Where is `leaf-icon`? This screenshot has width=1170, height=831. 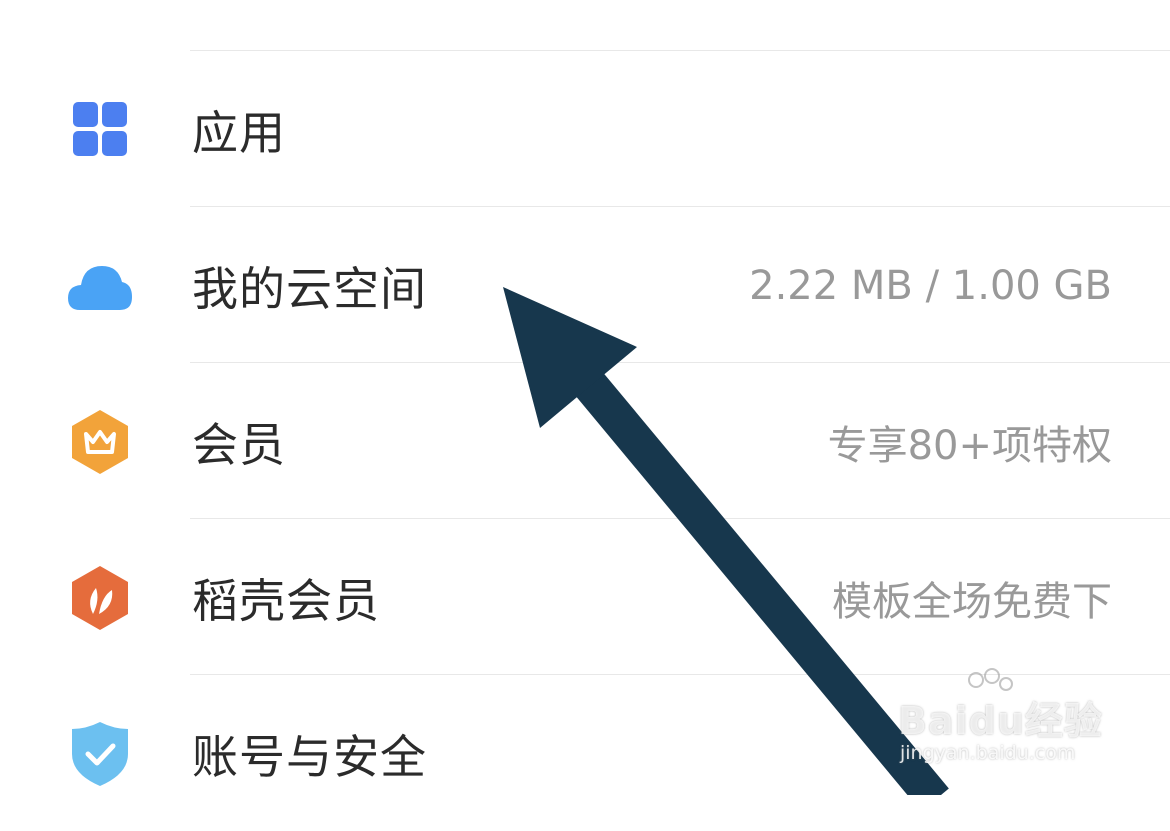
leaf-icon is located at coordinates (100, 598).